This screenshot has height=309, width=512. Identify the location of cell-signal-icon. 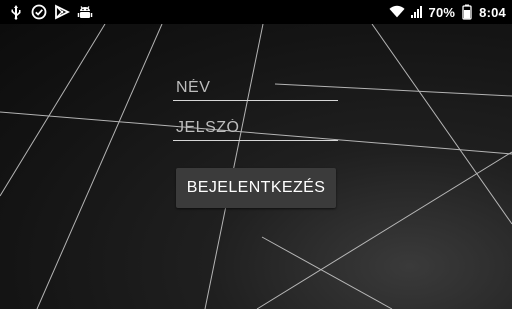
(417, 12).